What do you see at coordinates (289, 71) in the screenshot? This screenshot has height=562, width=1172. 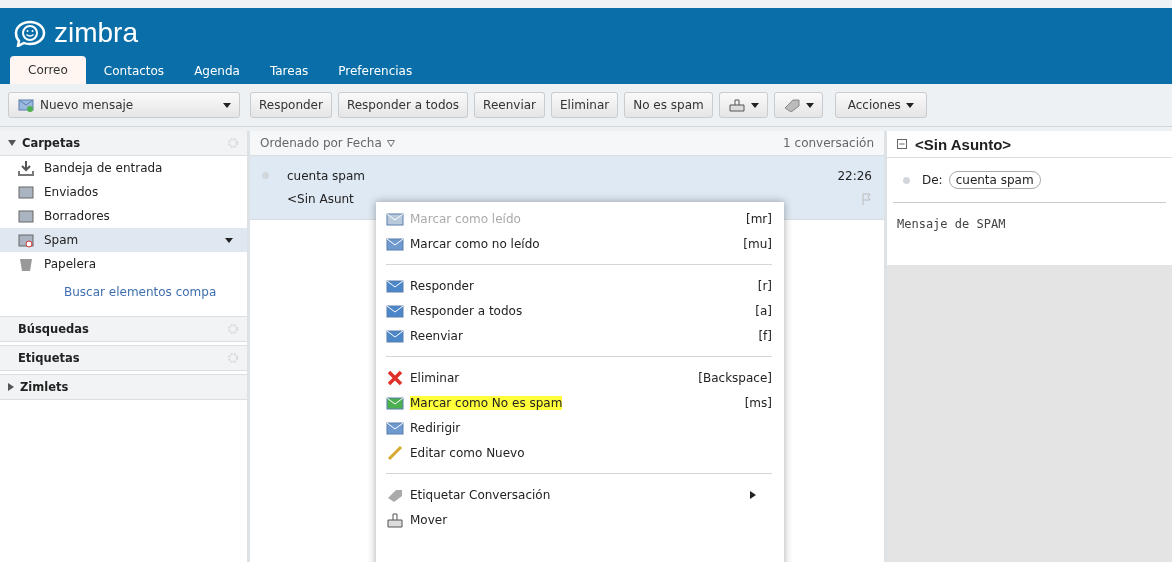 I see `app-tab: Tareas` at bounding box center [289, 71].